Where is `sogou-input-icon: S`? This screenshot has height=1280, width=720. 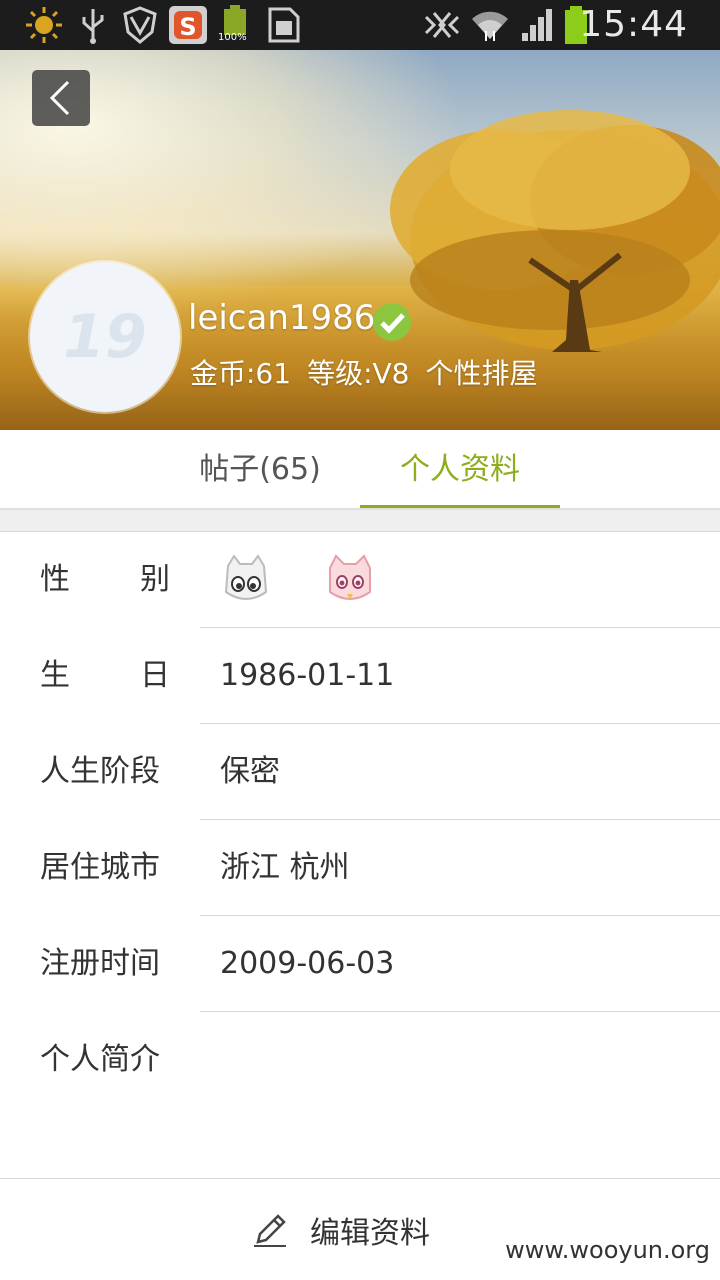
sogou-input-icon: S is located at coordinates (188, 25).